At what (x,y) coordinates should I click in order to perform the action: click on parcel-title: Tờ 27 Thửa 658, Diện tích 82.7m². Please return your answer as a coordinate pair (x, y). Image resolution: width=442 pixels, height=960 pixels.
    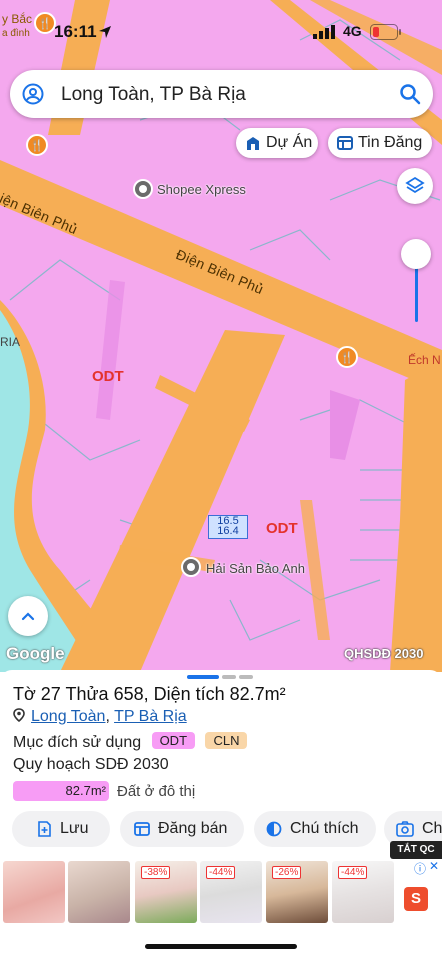
    Looking at the image, I should click on (149, 694).